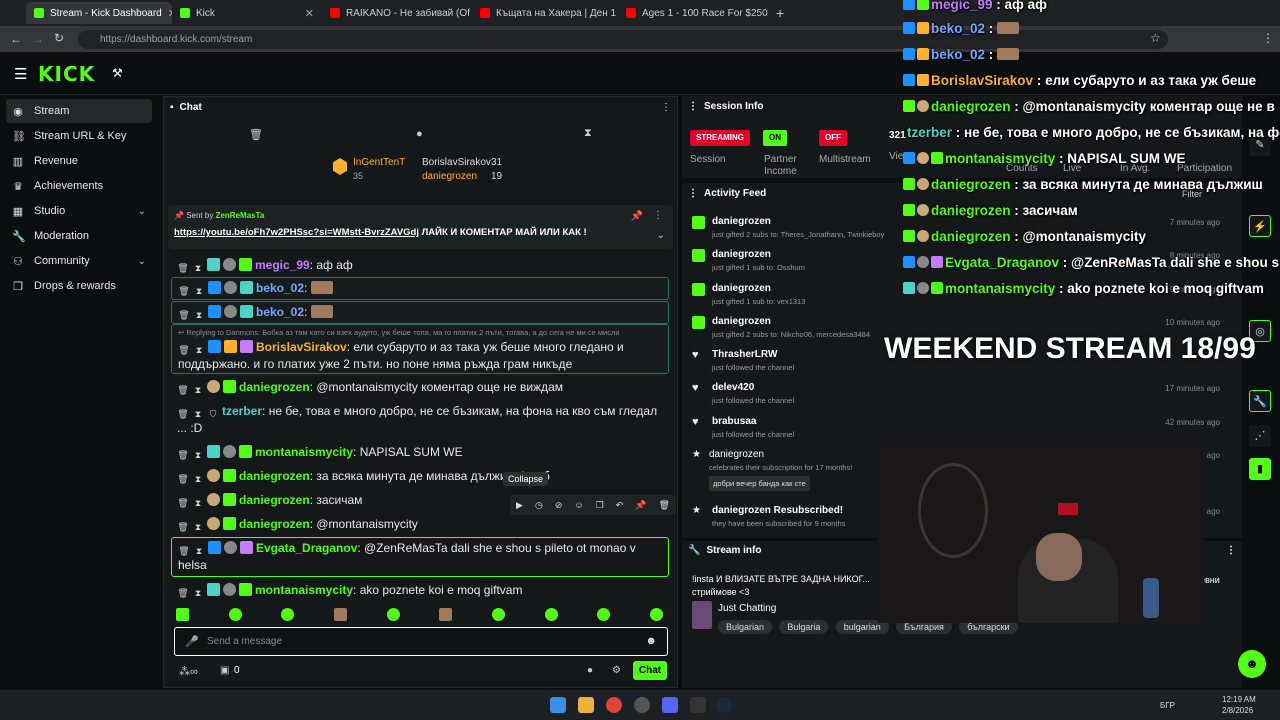  Describe the element at coordinates (519, 505) in the screenshot. I see `play-icon: ▶` at that location.